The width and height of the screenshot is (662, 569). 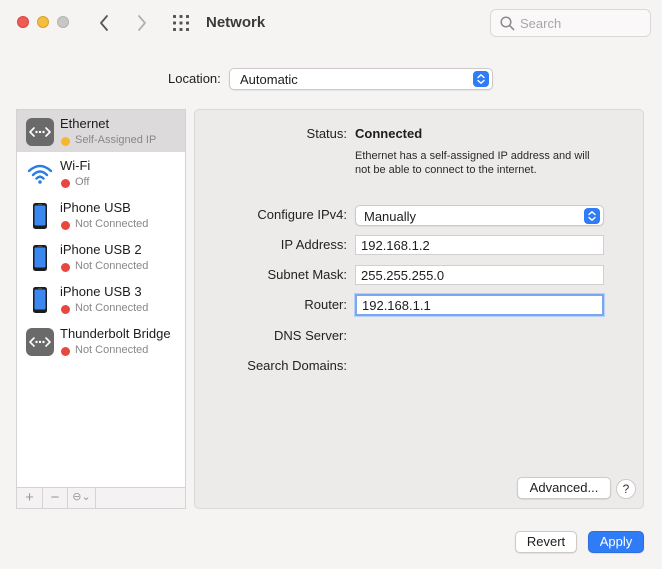 I want to click on title-bar: Network, so click(x=331, y=23).